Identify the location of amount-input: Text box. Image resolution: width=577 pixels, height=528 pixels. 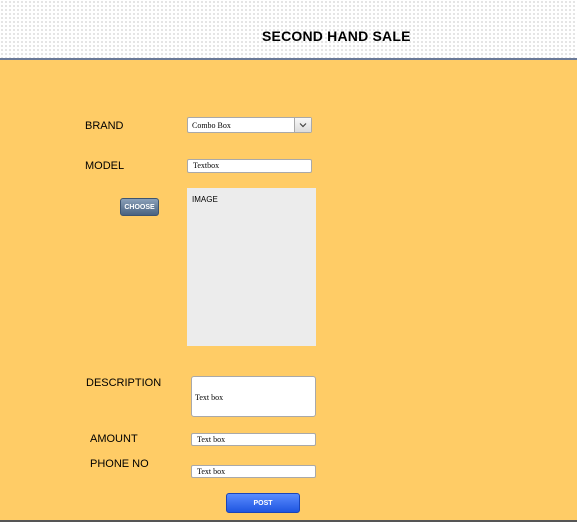
(253, 439).